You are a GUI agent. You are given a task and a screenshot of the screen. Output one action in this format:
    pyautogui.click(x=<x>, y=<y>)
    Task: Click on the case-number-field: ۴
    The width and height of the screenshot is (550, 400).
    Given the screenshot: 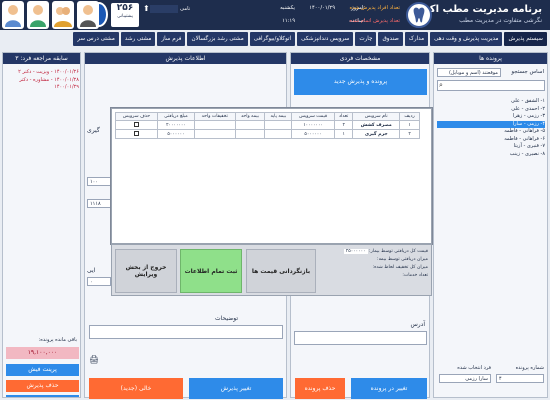 What is the action you would take?
    pyautogui.click(x=520, y=378)
    